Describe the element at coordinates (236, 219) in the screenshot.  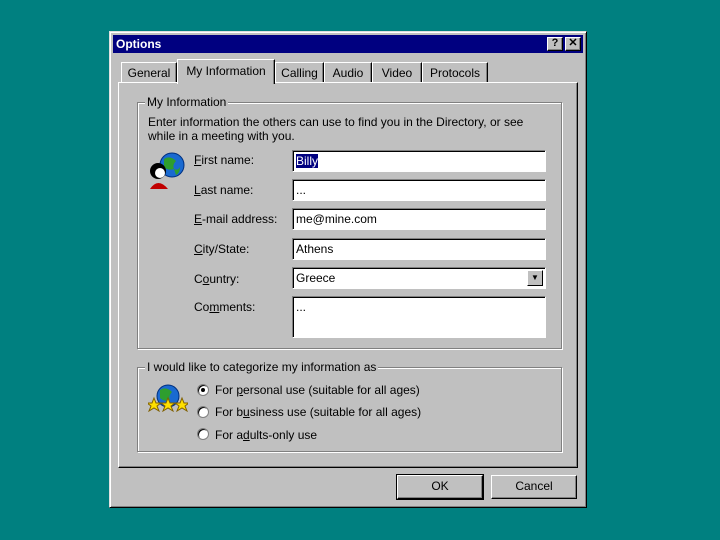
I see `email-label: E-mail address:` at that location.